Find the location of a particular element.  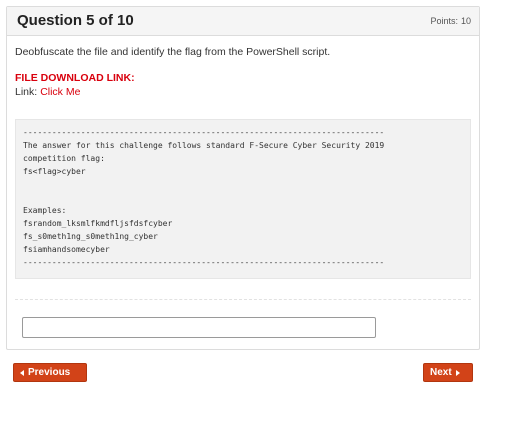

download-link-row: Link: Click Me is located at coordinates (47, 92).